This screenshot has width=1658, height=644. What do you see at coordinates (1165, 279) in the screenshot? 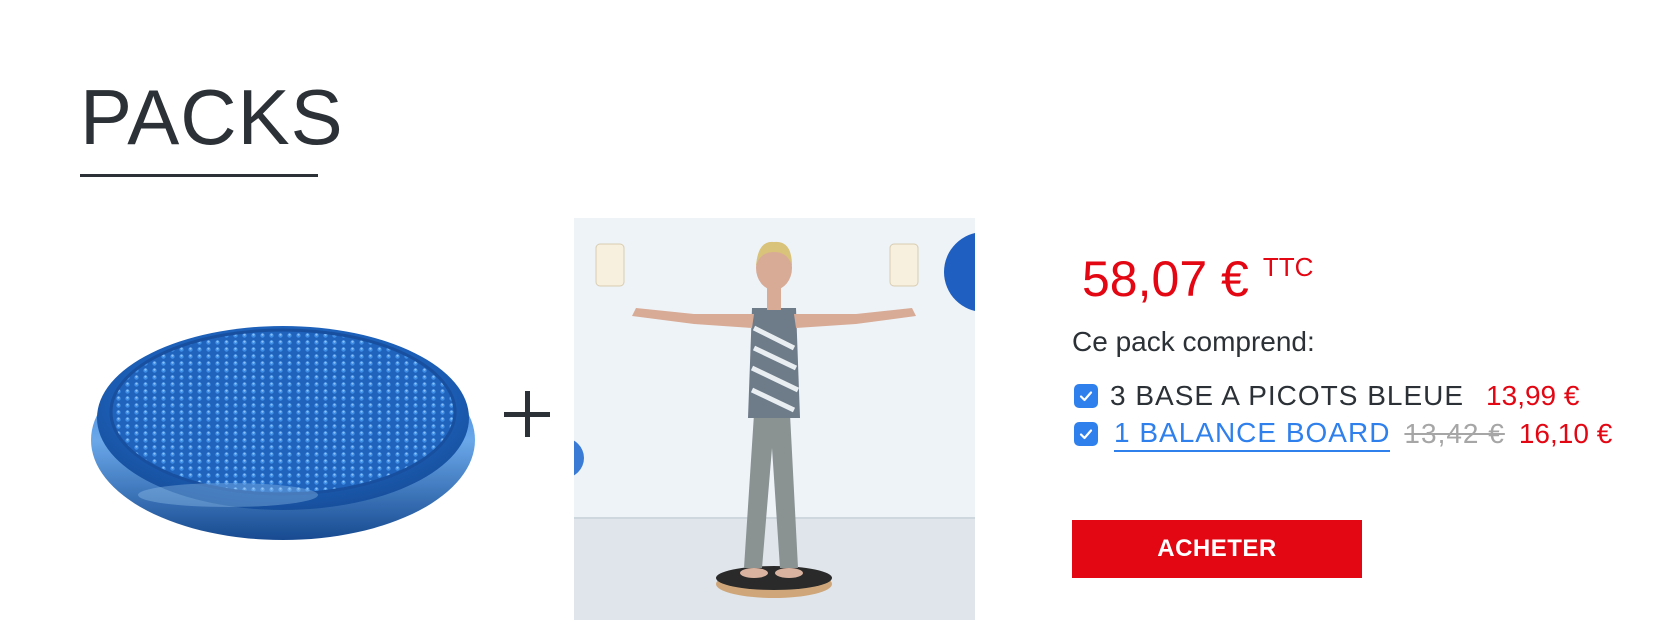
I see `pack-total-price-value: 58,07 €` at bounding box center [1165, 279].